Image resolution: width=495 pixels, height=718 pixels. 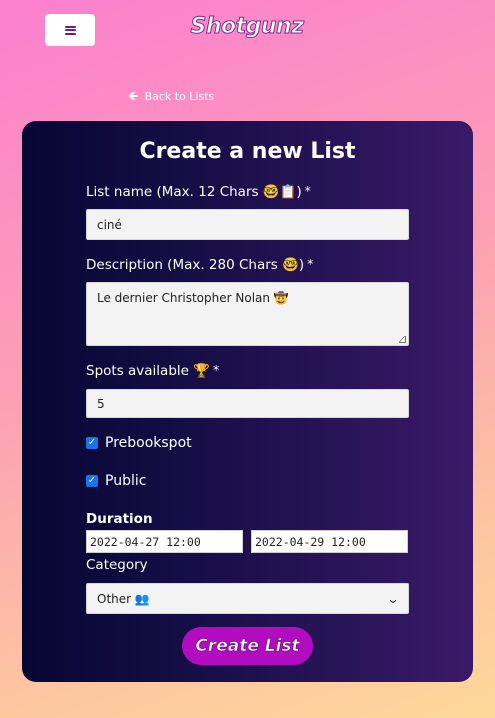 I want to click on prebookspot-label: Prebookspot, so click(x=148, y=443).